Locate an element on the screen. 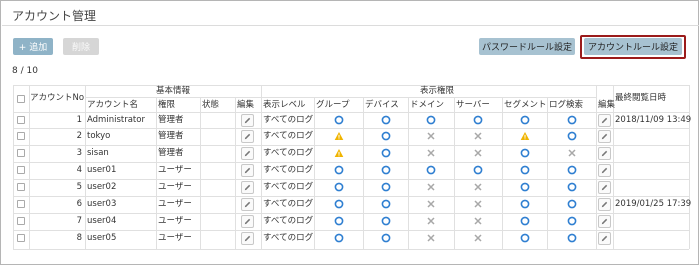 This screenshot has height=265, width=699. header-group-basic: 基本情報 is located at coordinates (172, 91).